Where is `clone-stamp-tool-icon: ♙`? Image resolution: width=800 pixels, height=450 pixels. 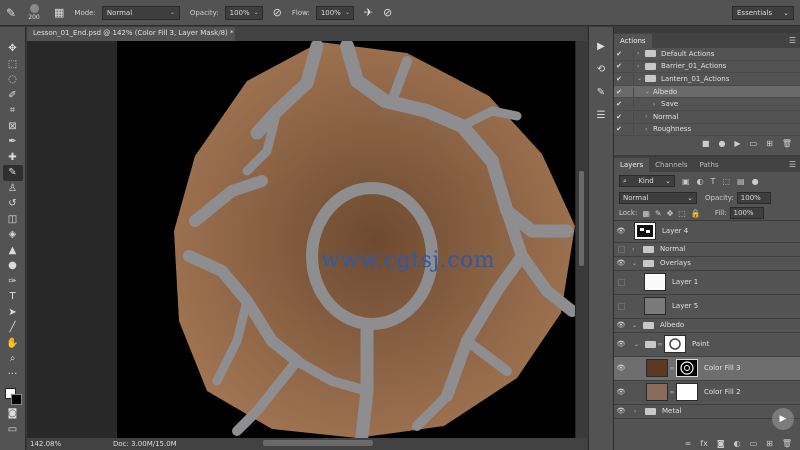 clone-stamp-tool-icon: ♙ is located at coordinates (13, 189).